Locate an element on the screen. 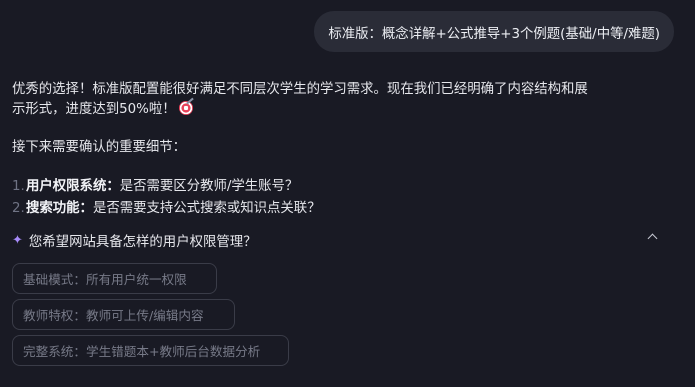  option-basic-mode: 基础模式：所有用户统一权限 is located at coordinates (114, 278).